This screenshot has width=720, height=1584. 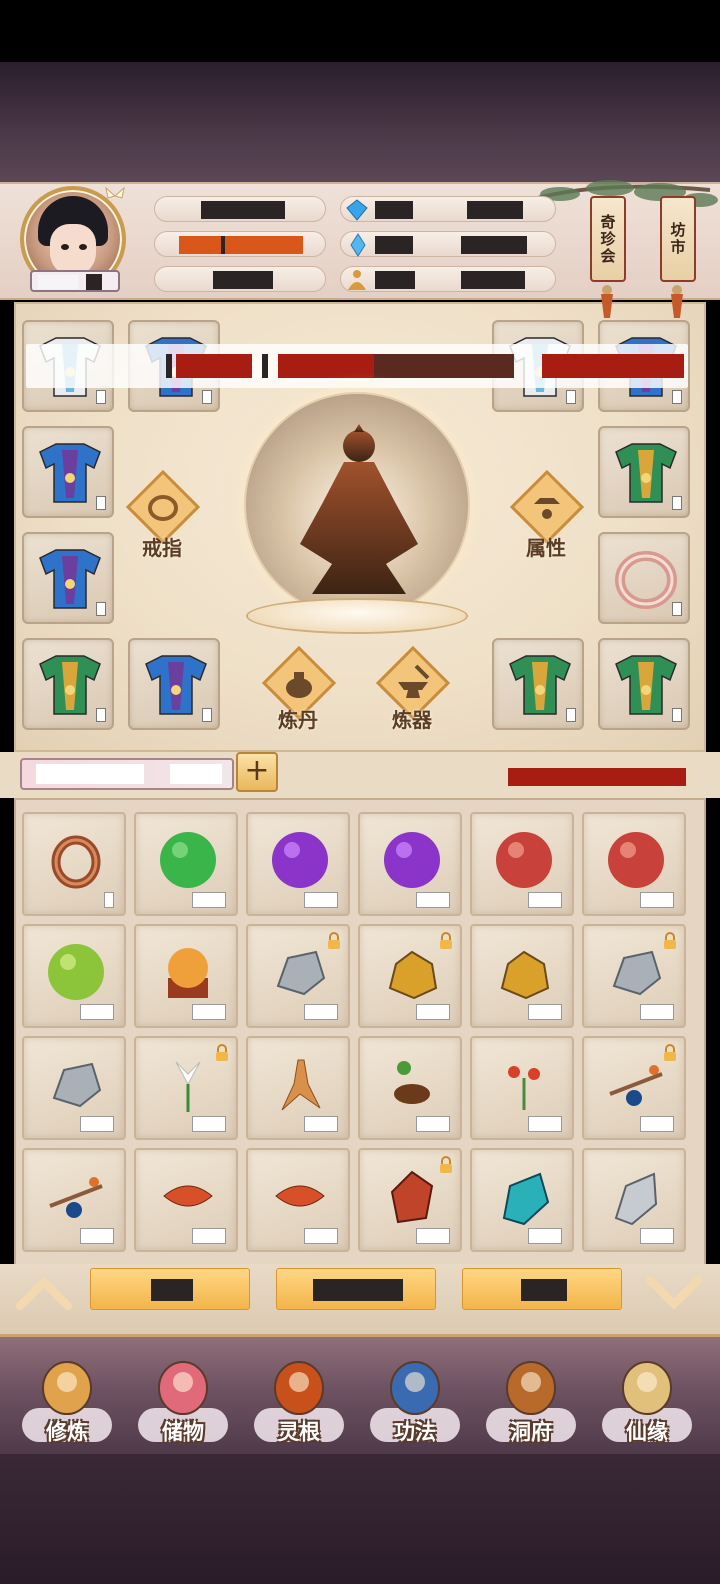 I want to click on expand-capacity-button: +, so click(x=257, y=772).